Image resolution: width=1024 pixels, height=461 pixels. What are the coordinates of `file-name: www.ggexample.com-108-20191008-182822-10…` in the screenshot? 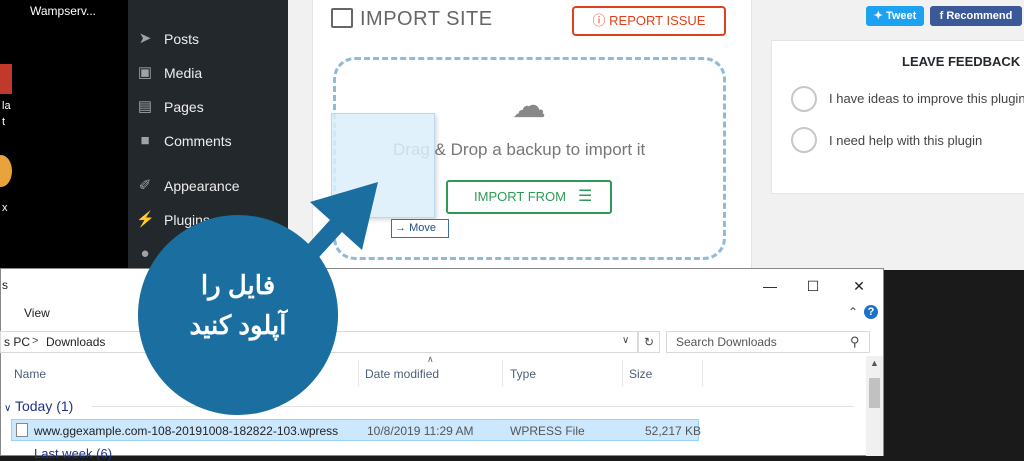 It's located at (186, 431).